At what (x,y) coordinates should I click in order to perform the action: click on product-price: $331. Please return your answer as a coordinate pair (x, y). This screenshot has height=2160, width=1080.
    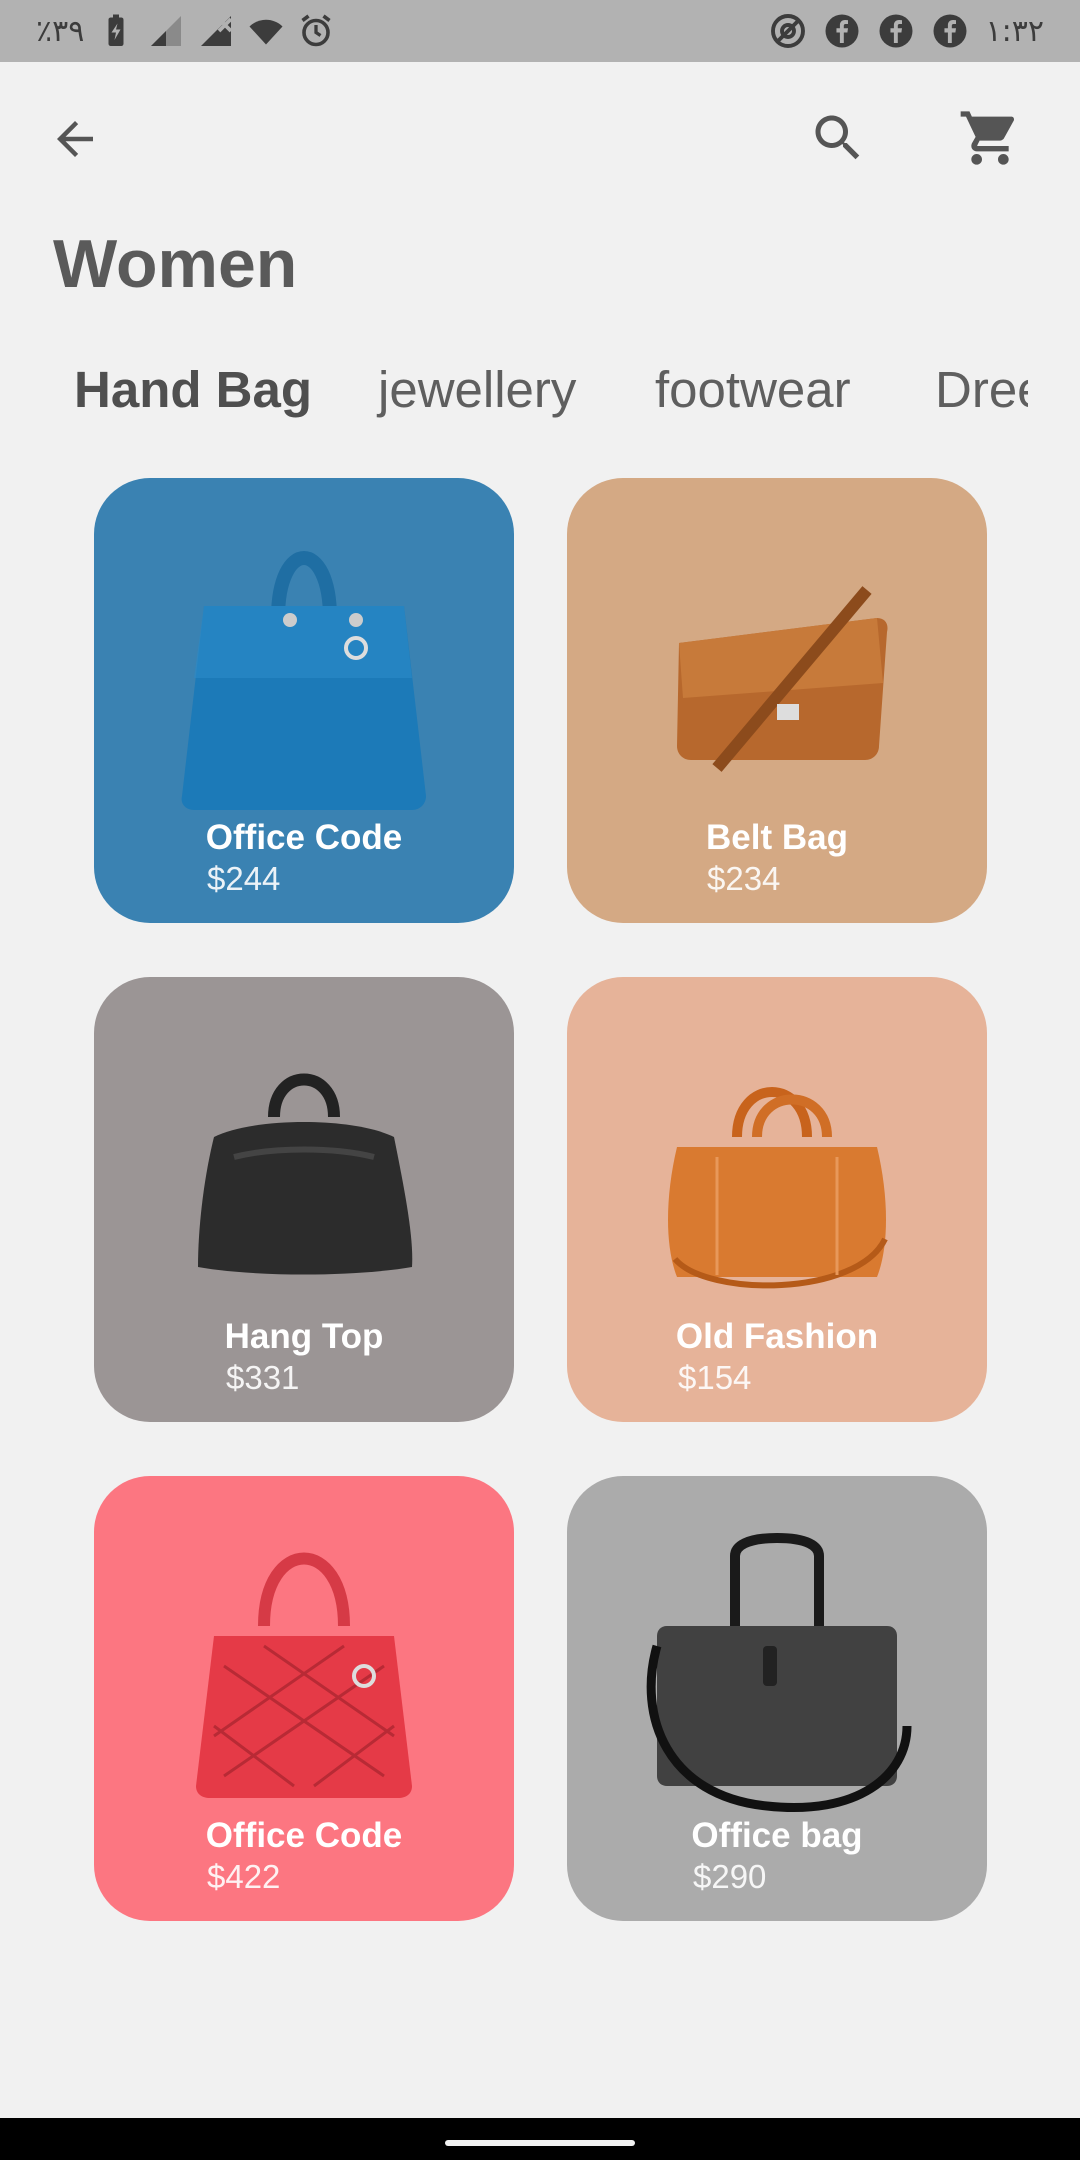
    Looking at the image, I should click on (263, 1377).